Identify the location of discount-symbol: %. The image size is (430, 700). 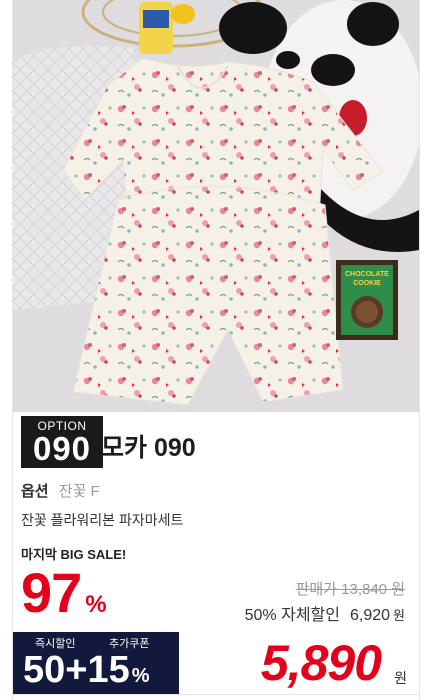
(96, 604).